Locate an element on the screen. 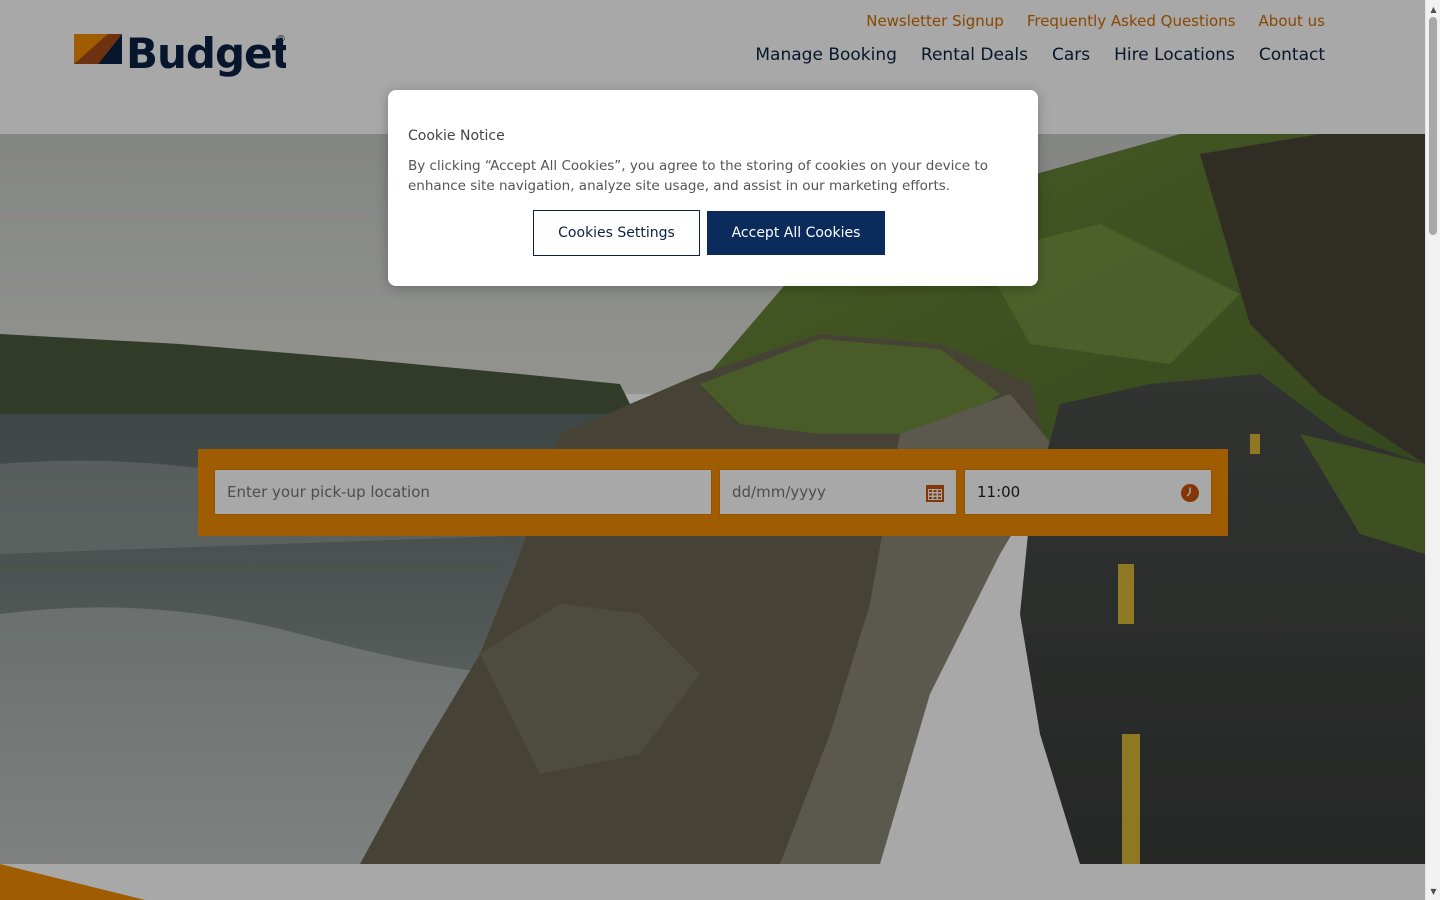  scroll-down-icon: ▼ is located at coordinates (1433, 891).